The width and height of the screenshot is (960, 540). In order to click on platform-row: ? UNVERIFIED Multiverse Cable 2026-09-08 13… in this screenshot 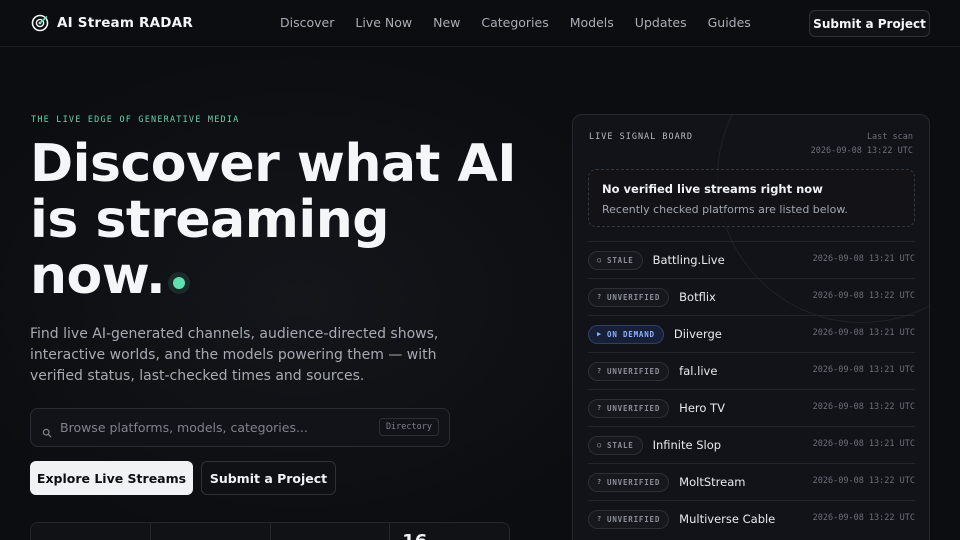, I will do `click(751, 518)`.